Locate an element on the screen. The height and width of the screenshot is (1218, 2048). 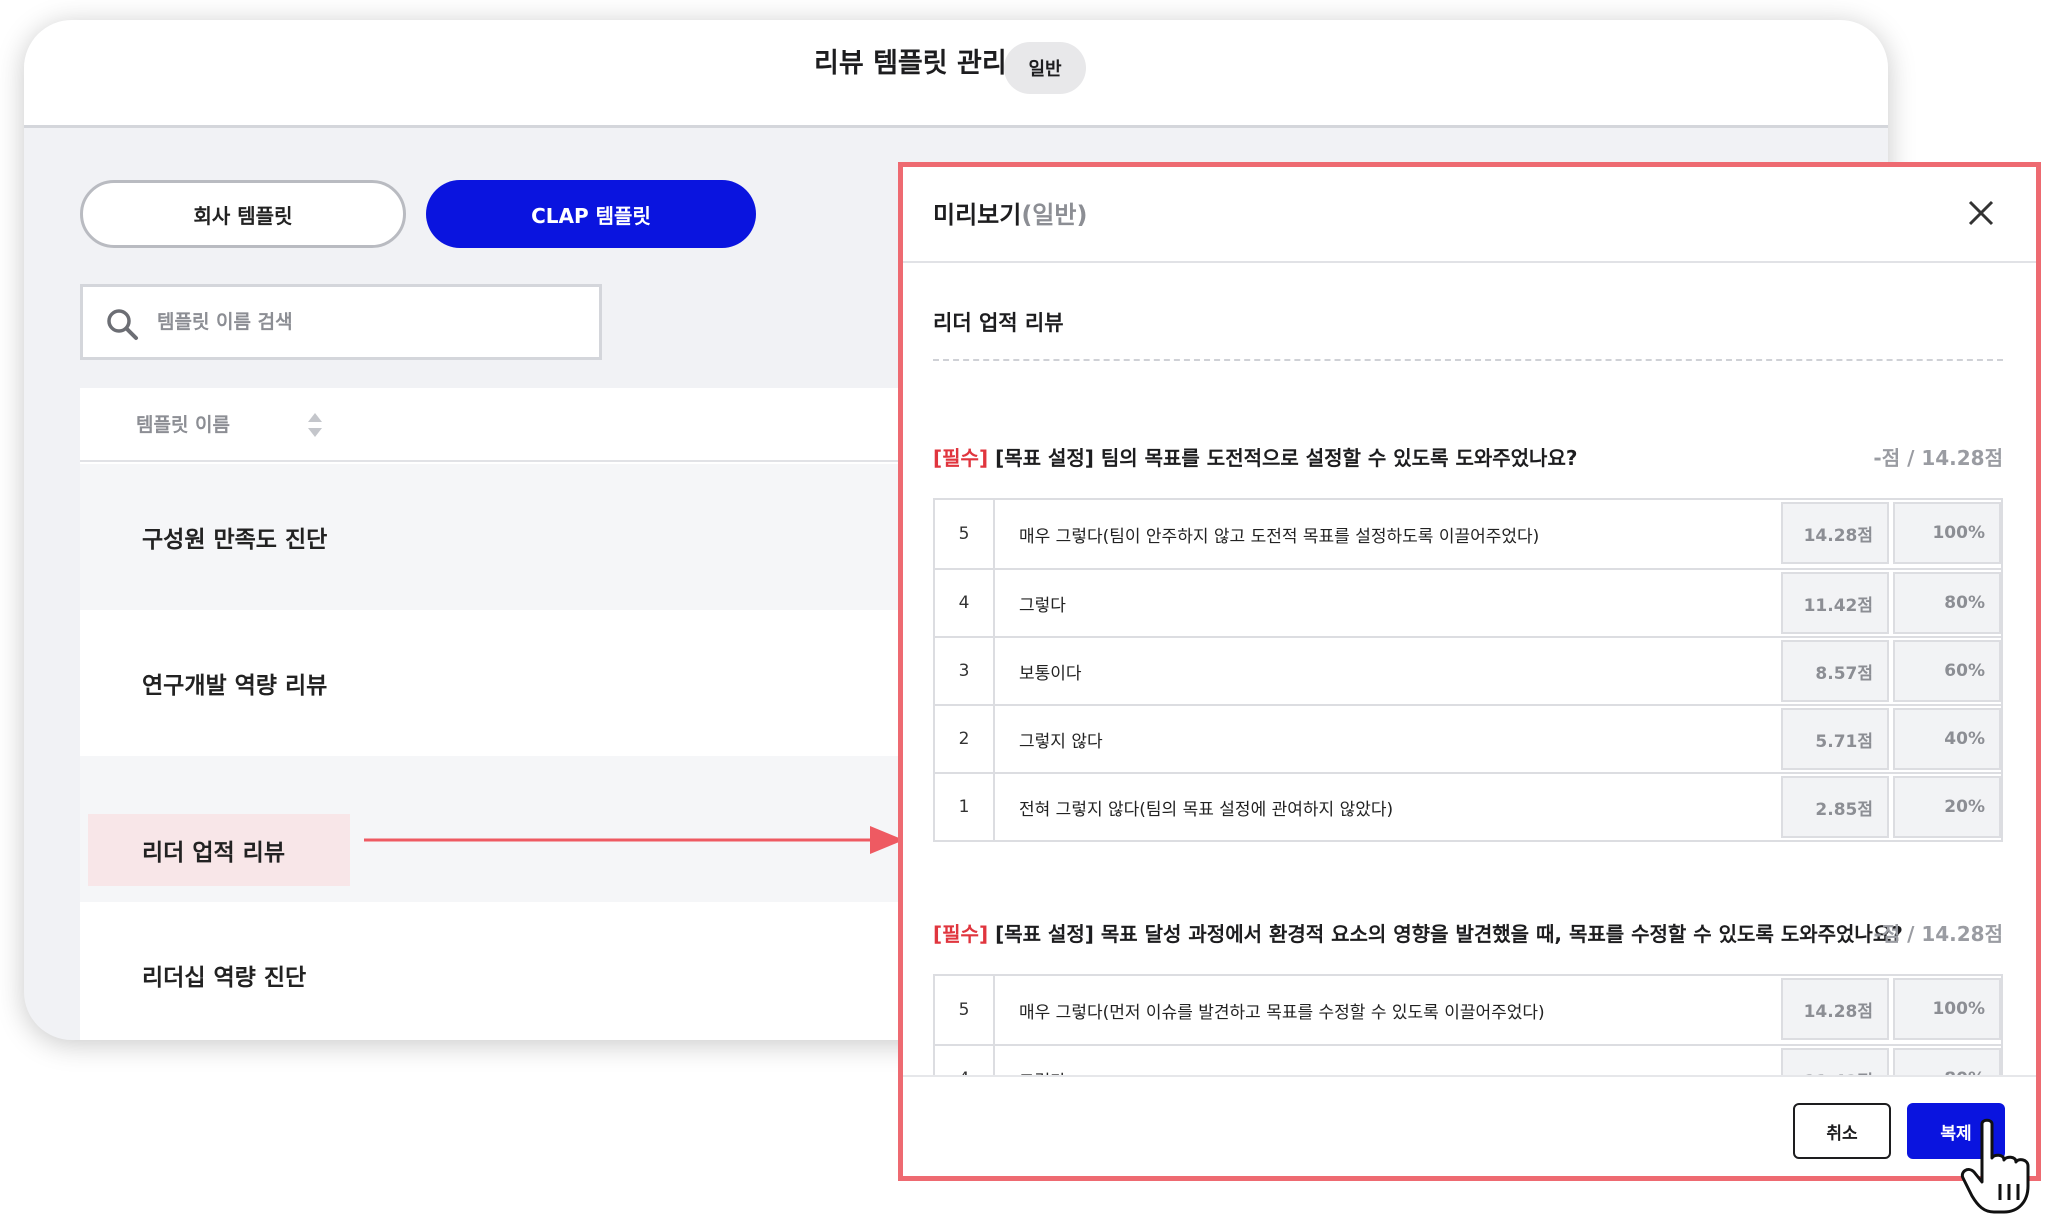
modal-header: 미리보기(일반) is located at coordinates (1469, 215).